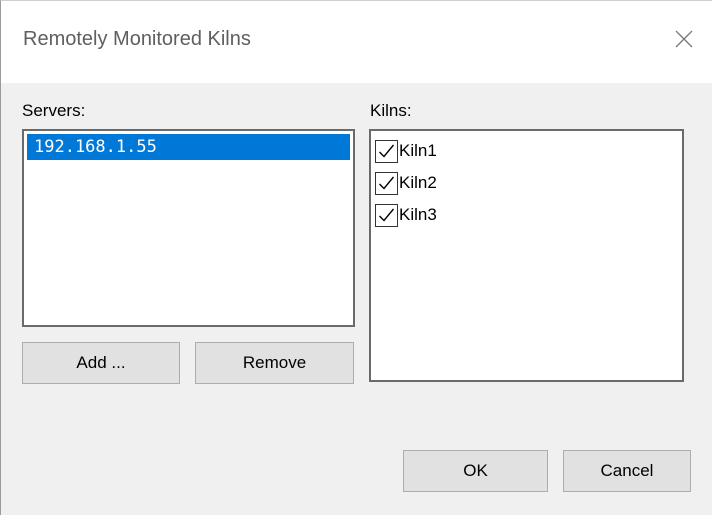  What do you see at coordinates (391, 110) in the screenshot?
I see `kilns-label: Kilns:` at bounding box center [391, 110].